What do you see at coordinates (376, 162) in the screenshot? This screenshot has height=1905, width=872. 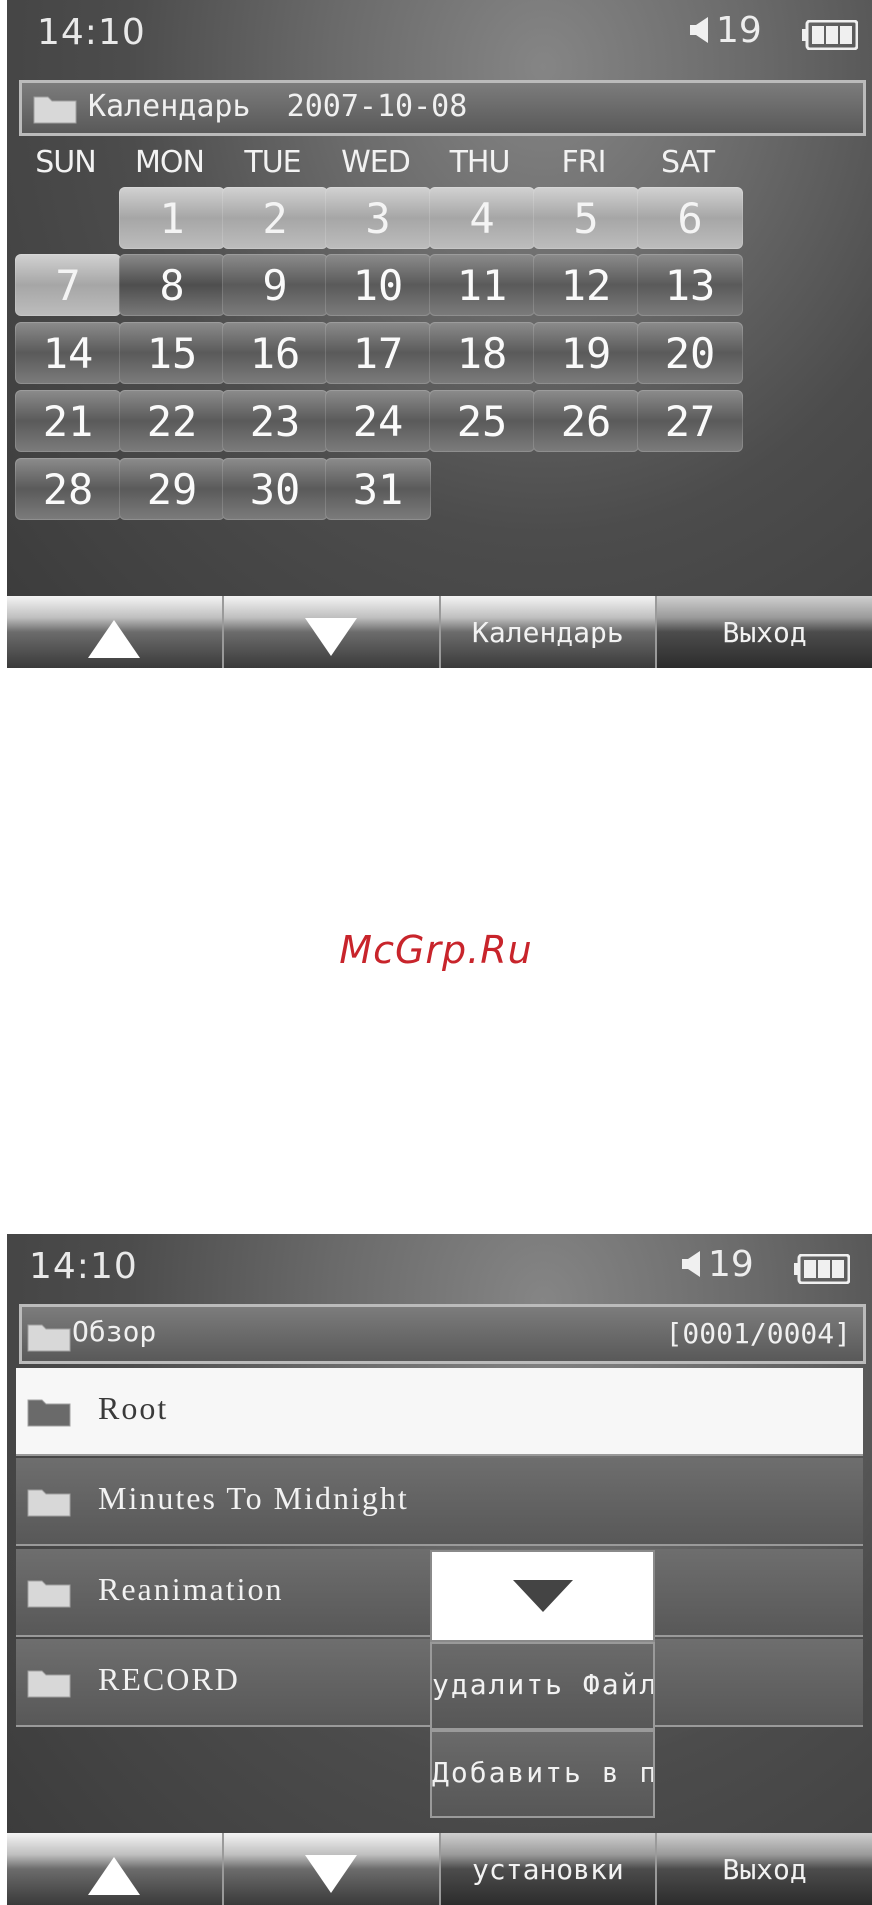 I see `weekday-label: WED` at bounding box center [376, 162].